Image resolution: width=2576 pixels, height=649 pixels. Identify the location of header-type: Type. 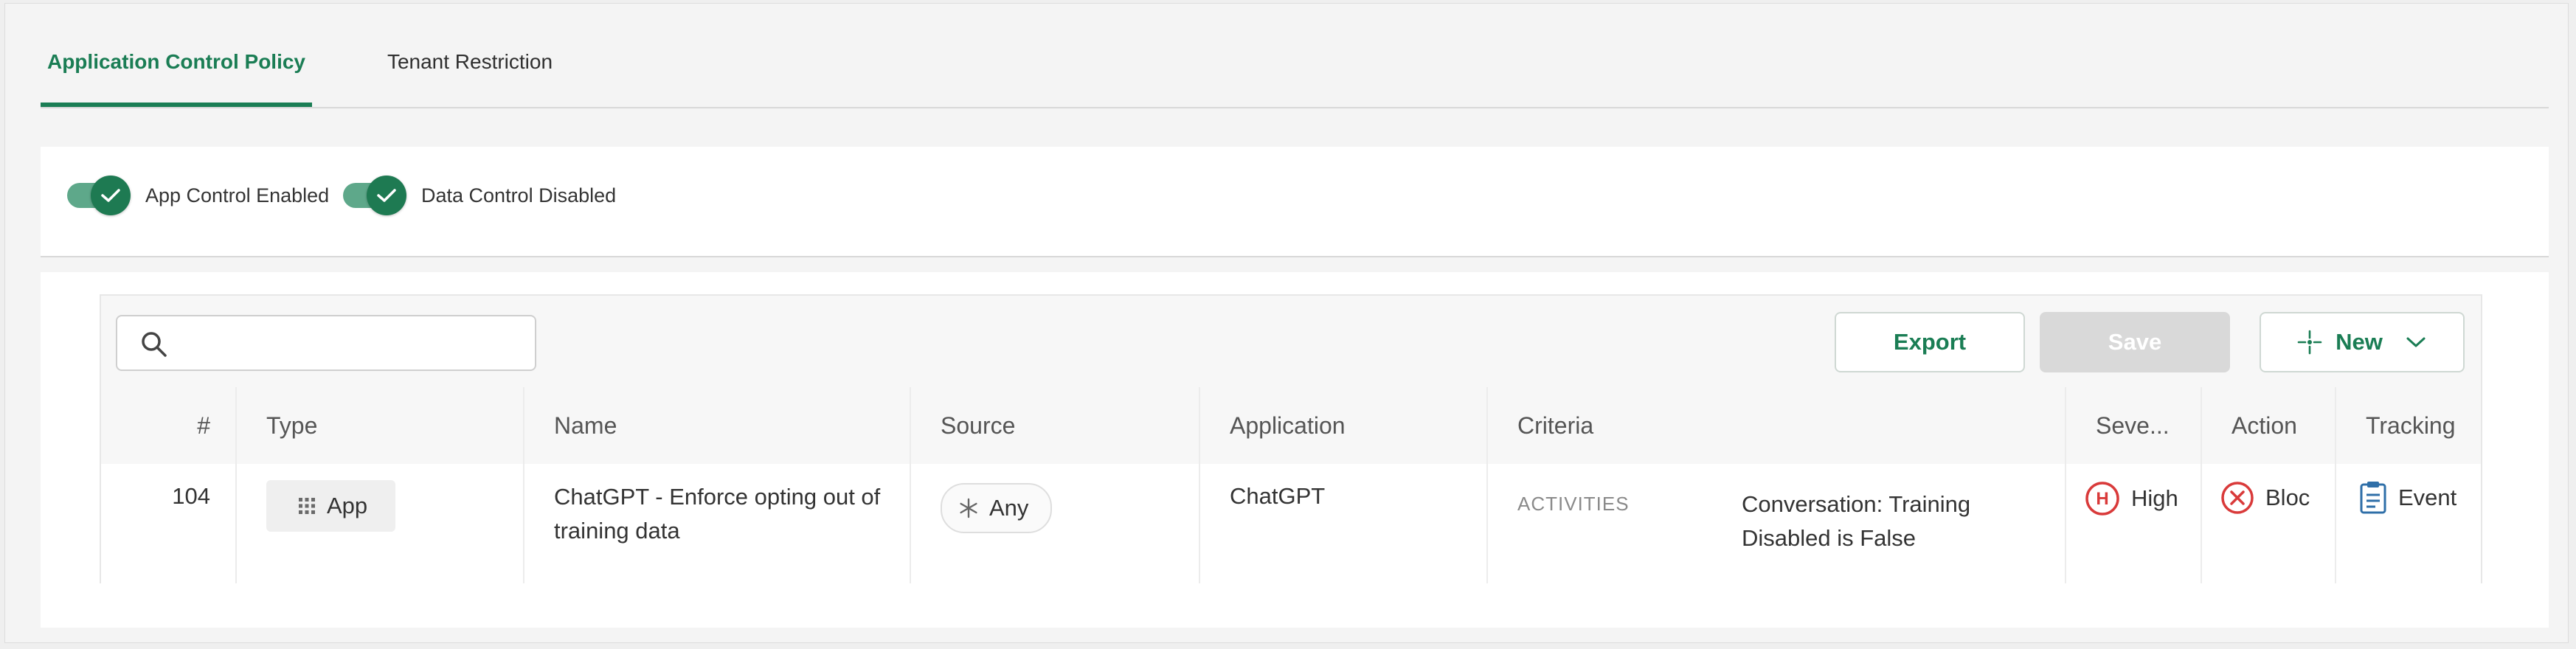
(381, 425).